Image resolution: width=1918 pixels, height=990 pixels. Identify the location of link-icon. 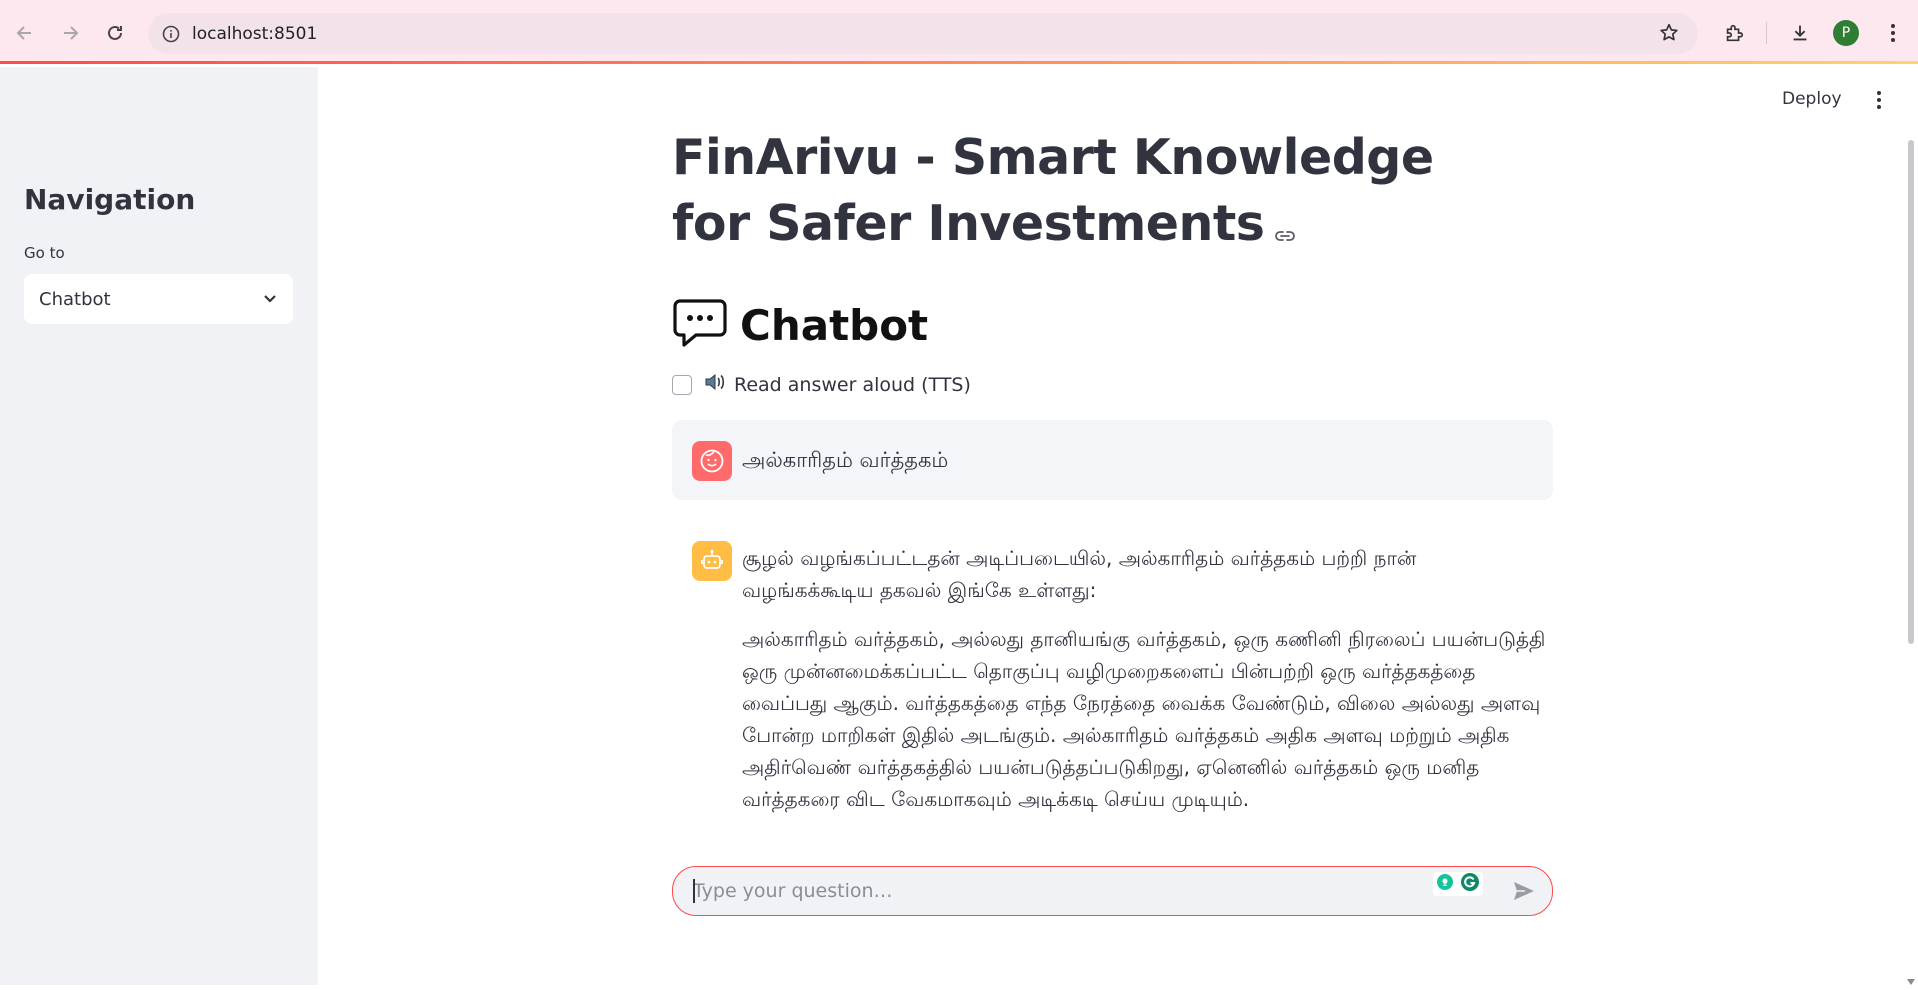
(1285, 227).